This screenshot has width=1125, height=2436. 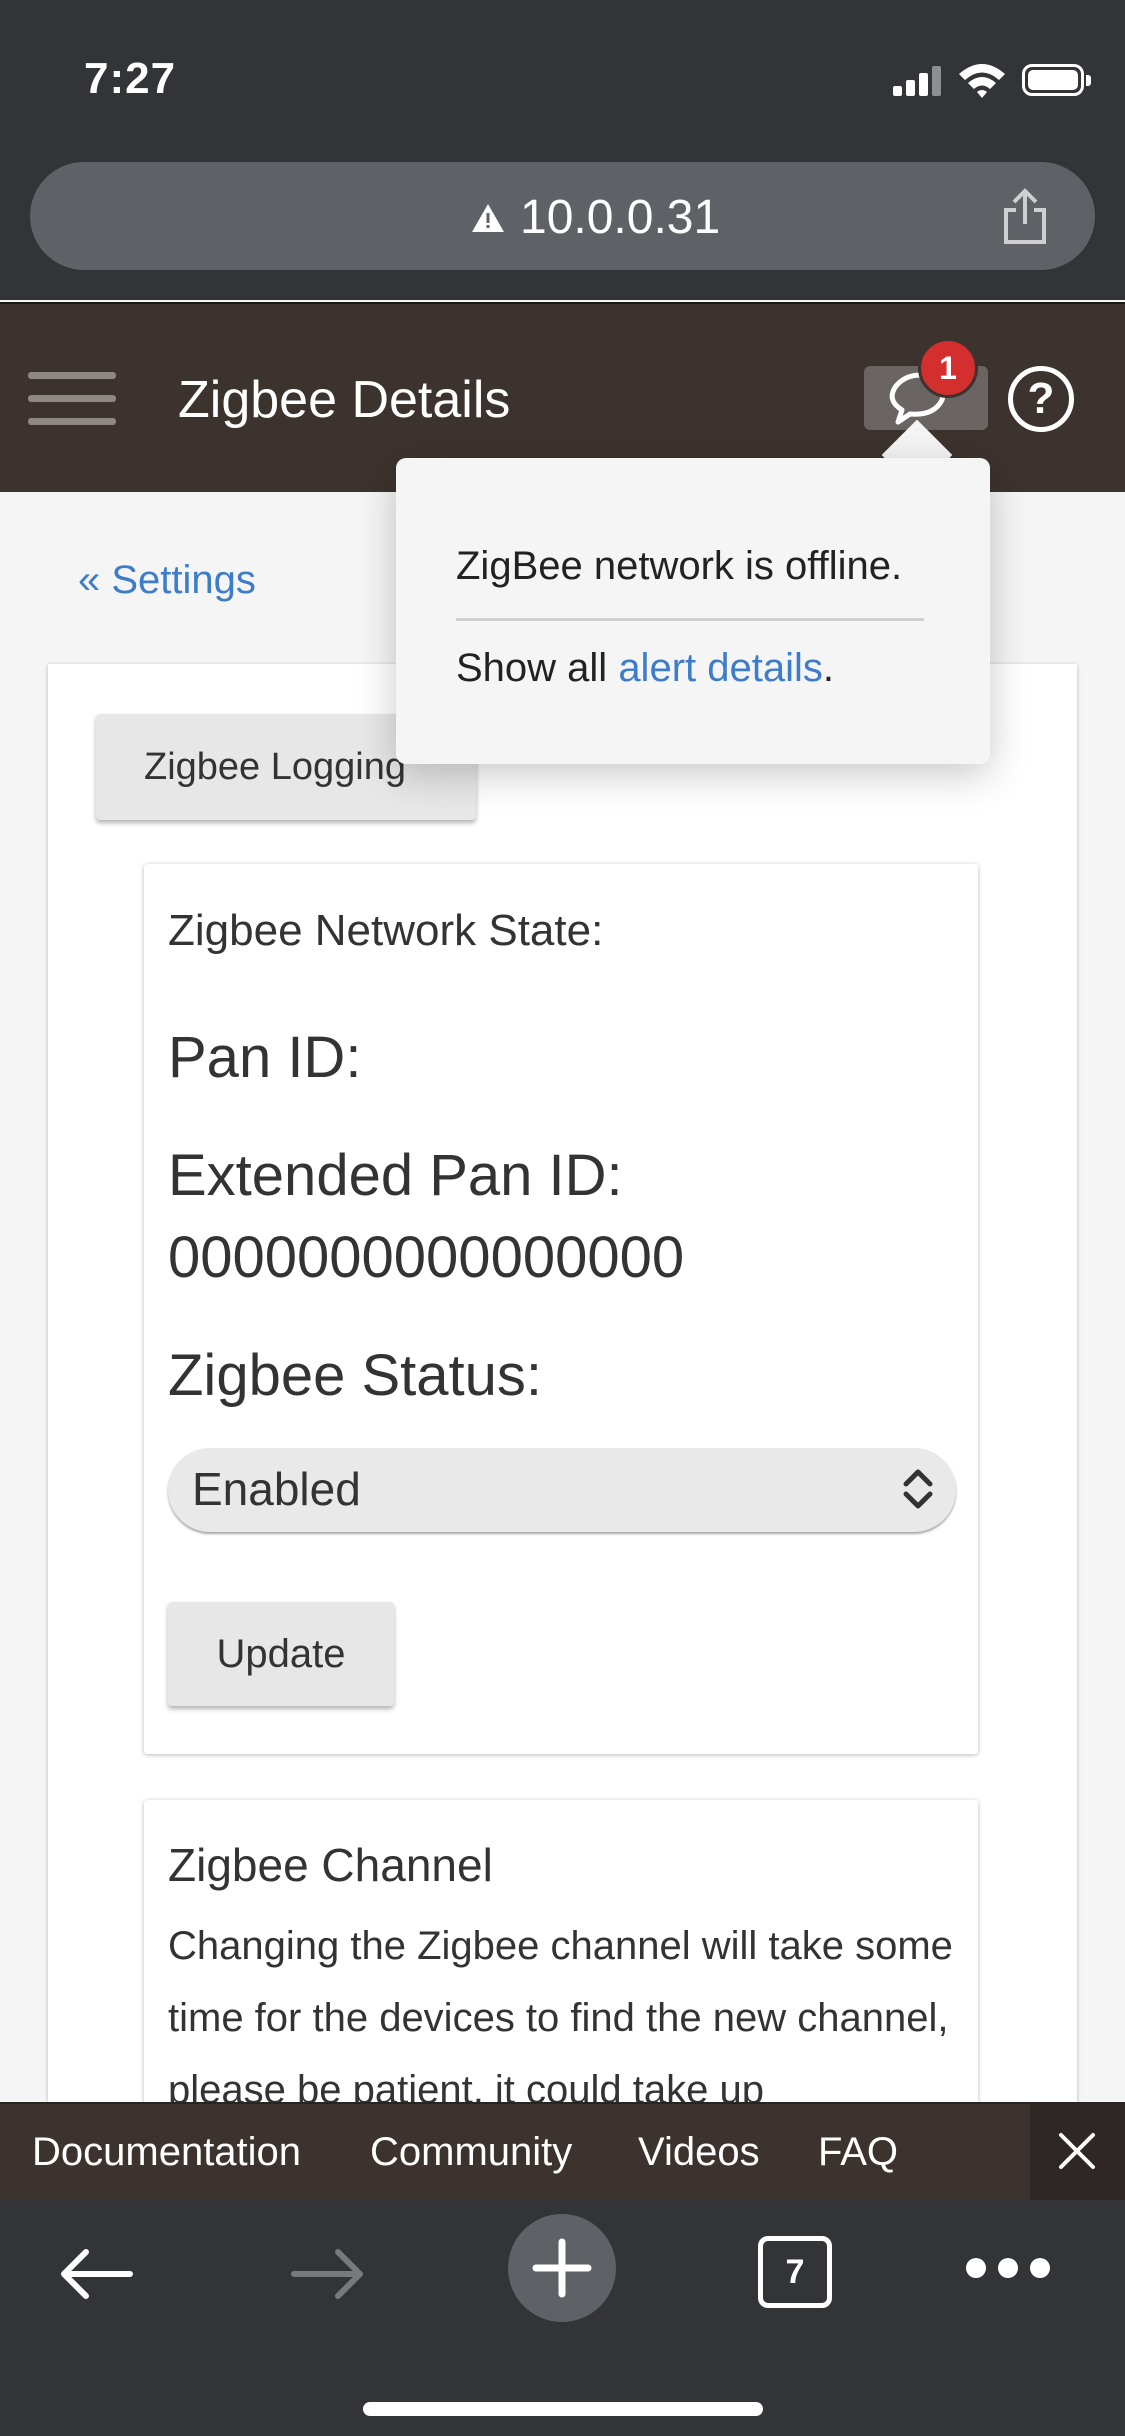 What do you see at coordinates (167, 580) in the screenshot?
I see `breadcrumb-settings-link: « Settings` at bounding box center [167, 580].